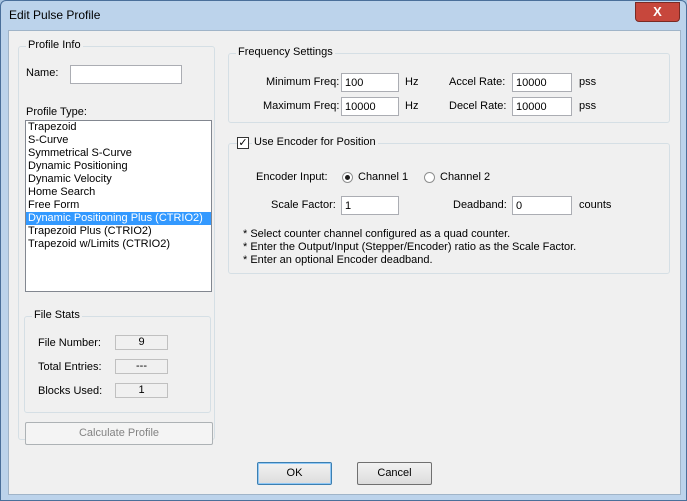 The width and height of the screenshot is (687, 501). What do you see at coordinates (118, 231) in the screenshot?
I see `profile-type-item: Trapezoid Plus (CTRIO2)` at bounding box center [118, 231].